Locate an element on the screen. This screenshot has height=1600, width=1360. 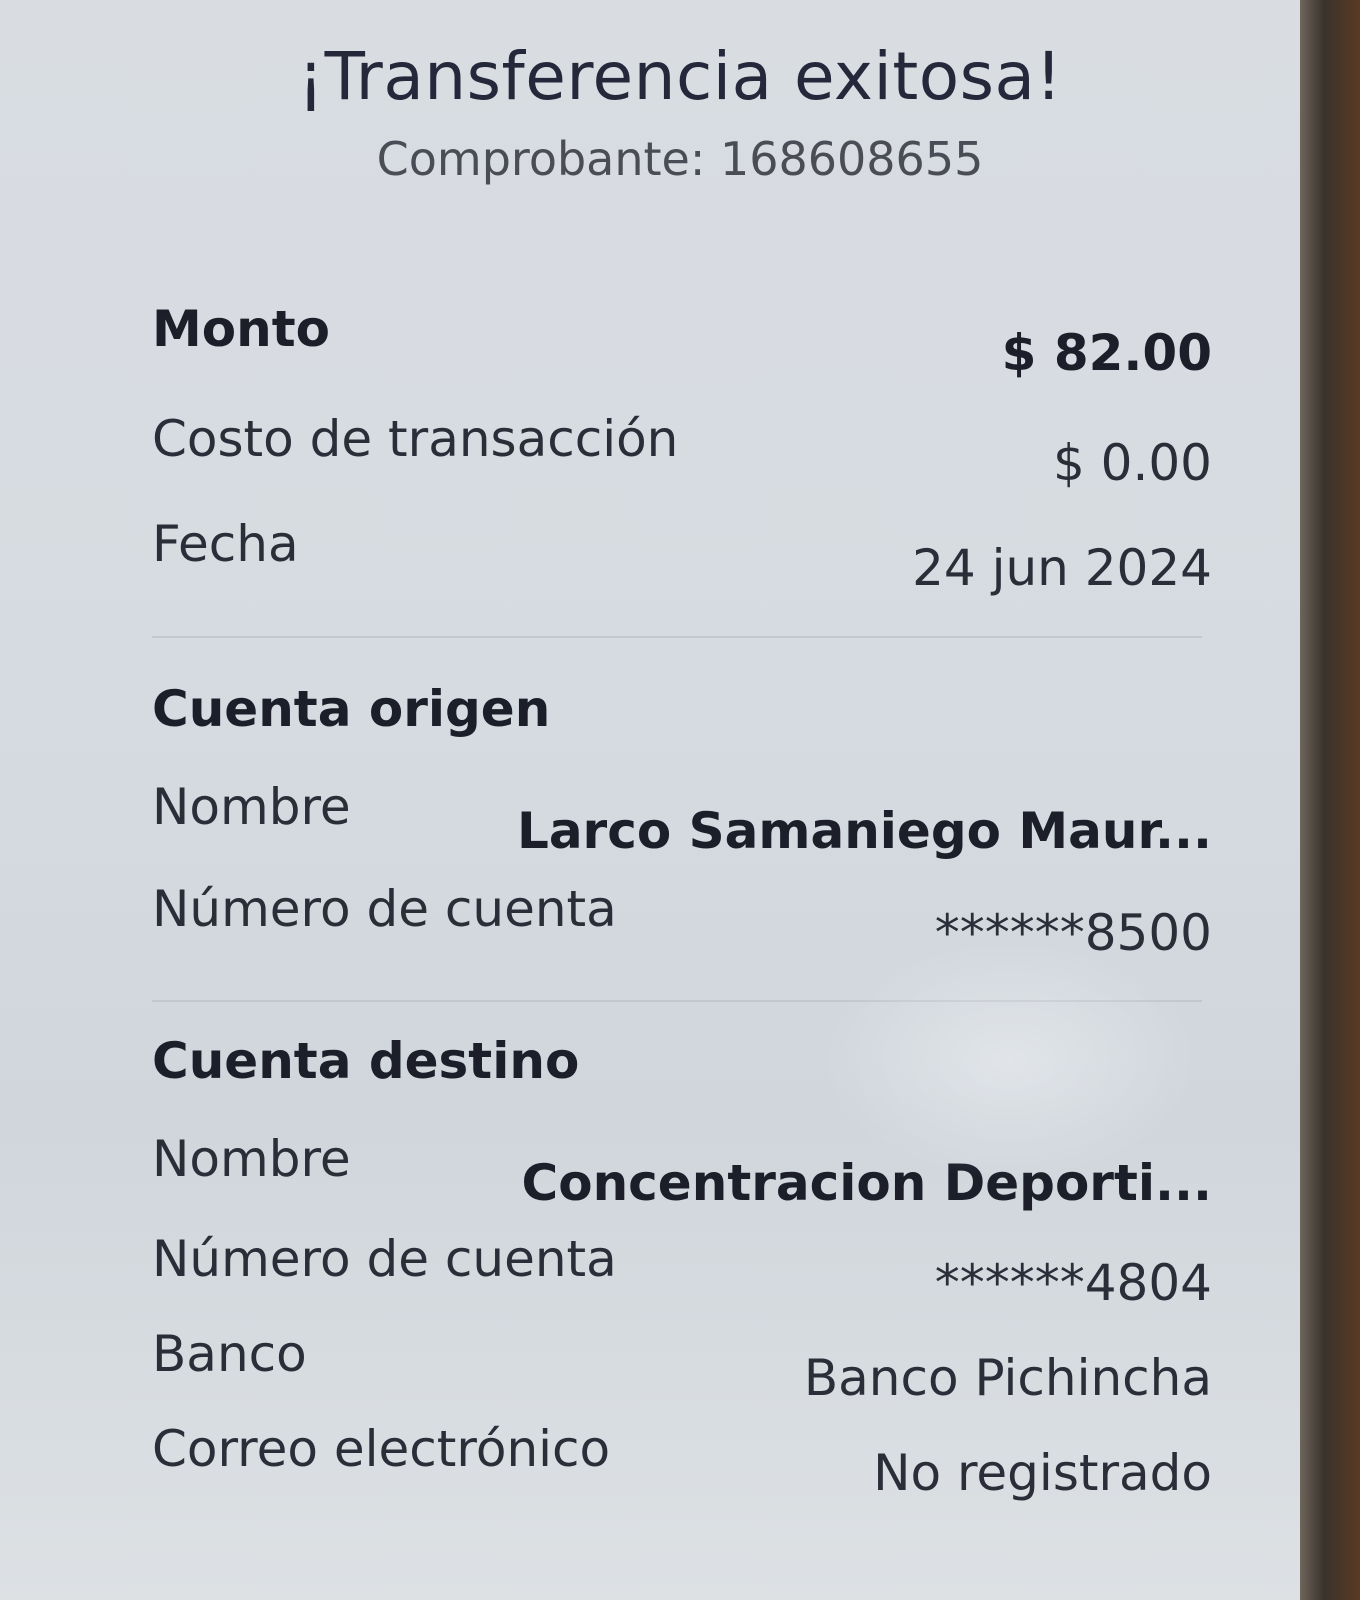
origin-section-title: Cuenta origen is located at coordinates (351, 709).